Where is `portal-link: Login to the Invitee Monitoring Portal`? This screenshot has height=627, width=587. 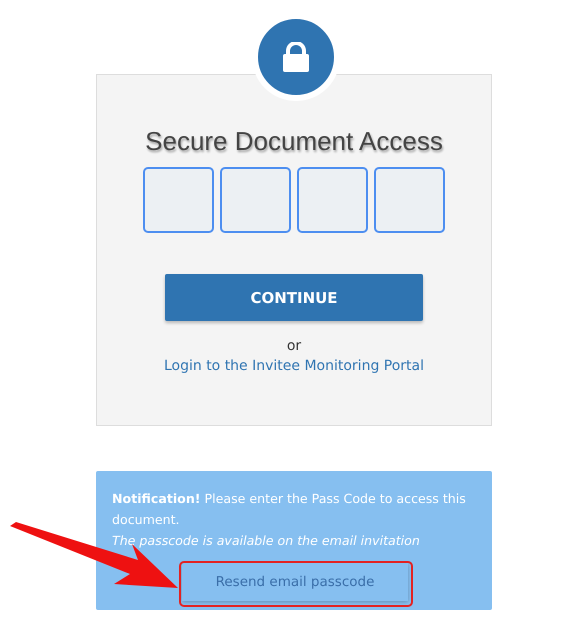 portal-link: Login to the Invitee Monitoring Portal is located at coordinates (294, 366).